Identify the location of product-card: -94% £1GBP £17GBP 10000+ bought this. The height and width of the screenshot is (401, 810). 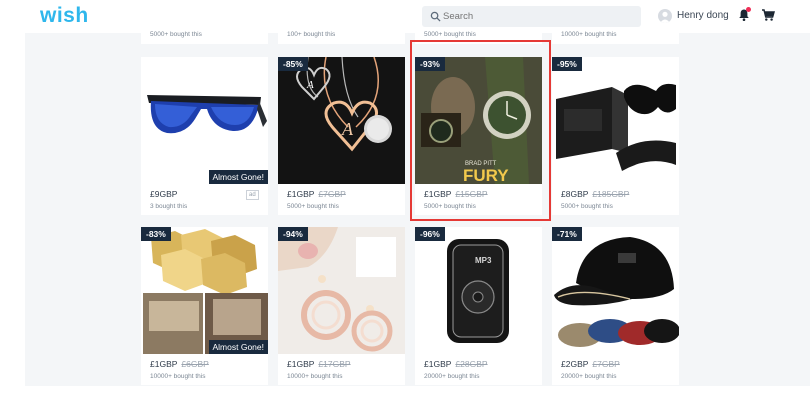
(341, 306).